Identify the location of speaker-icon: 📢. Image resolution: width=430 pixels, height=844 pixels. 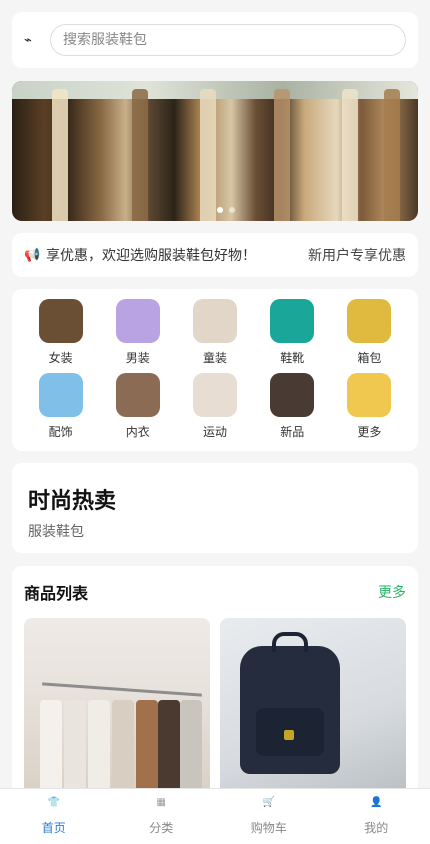
(32, 255).